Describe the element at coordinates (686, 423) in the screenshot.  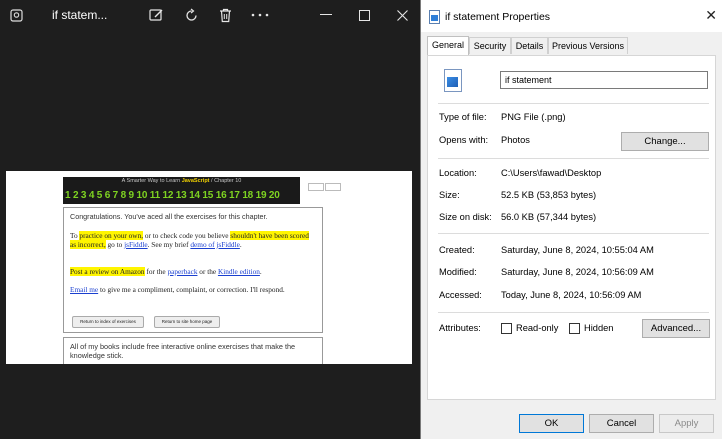
I see `apply-button: Apply` at that location.